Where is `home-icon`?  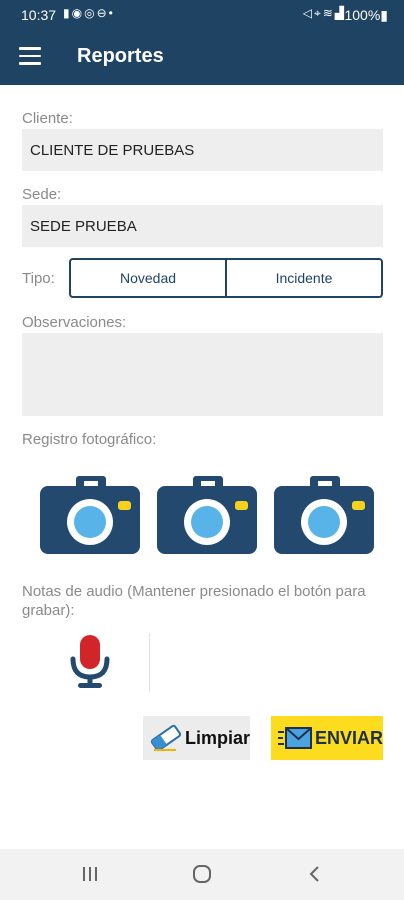 home-icon is located at coordinates (202, 874).